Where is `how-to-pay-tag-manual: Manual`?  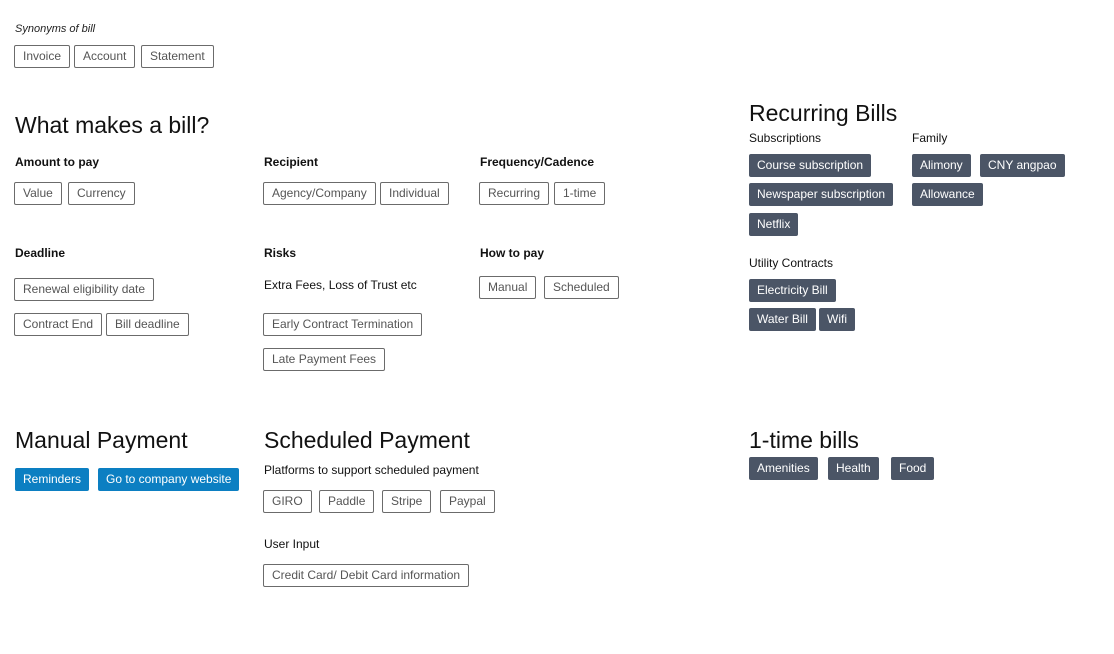
how-to-pay-tag-manual: Manual is located at coordinates (508, 287).